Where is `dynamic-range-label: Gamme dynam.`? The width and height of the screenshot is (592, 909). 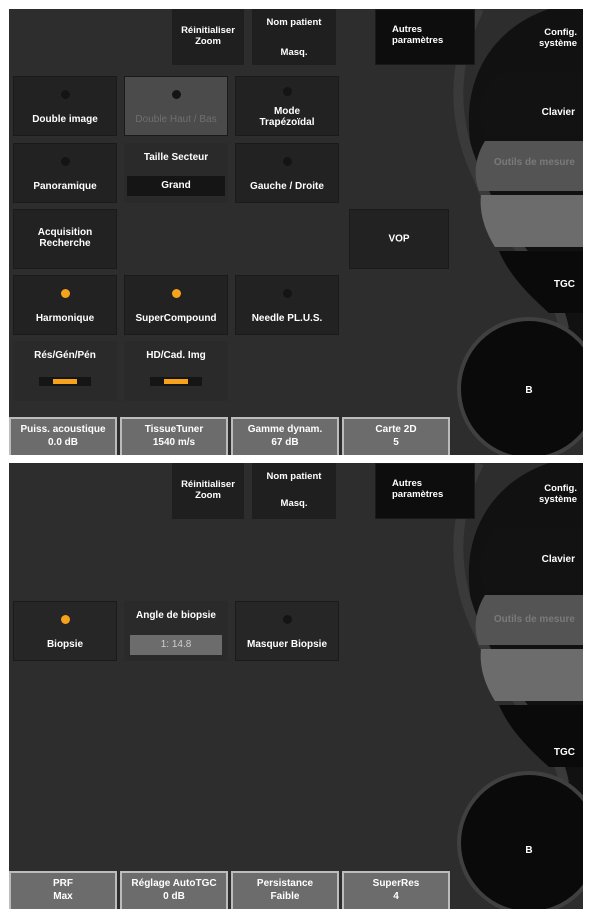 dynamic-range-label: Gamme dynam. is located at coordinates (285, 429).